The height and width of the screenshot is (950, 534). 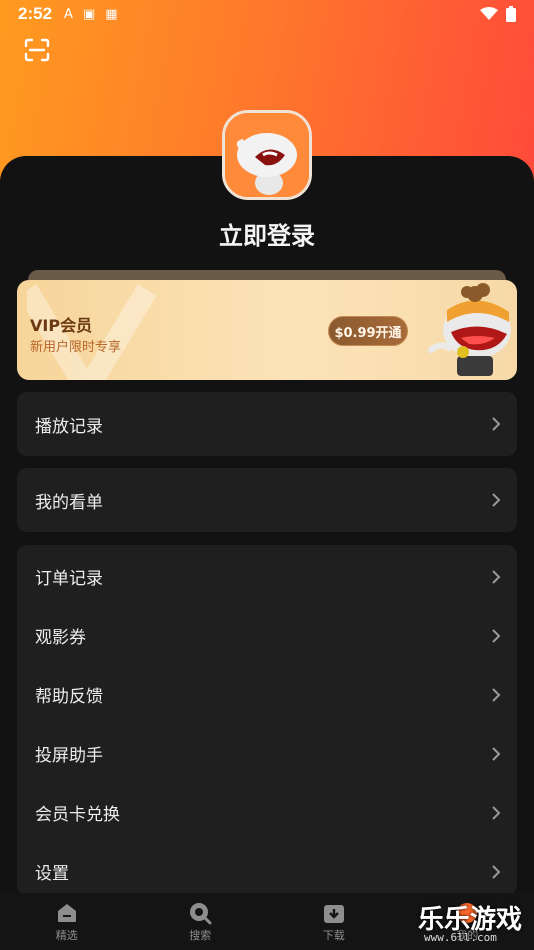 I want to click on wifi-icon, so click(x=489, y=13).